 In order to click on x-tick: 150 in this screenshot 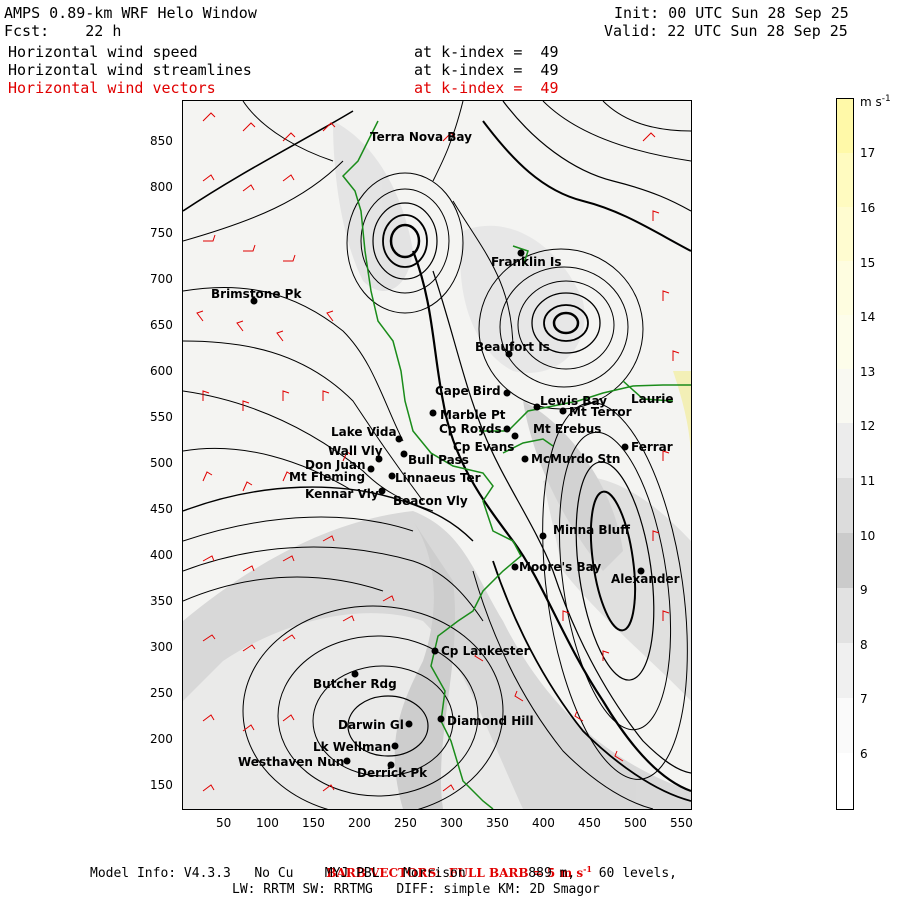, I will do `click(313, 823)`.